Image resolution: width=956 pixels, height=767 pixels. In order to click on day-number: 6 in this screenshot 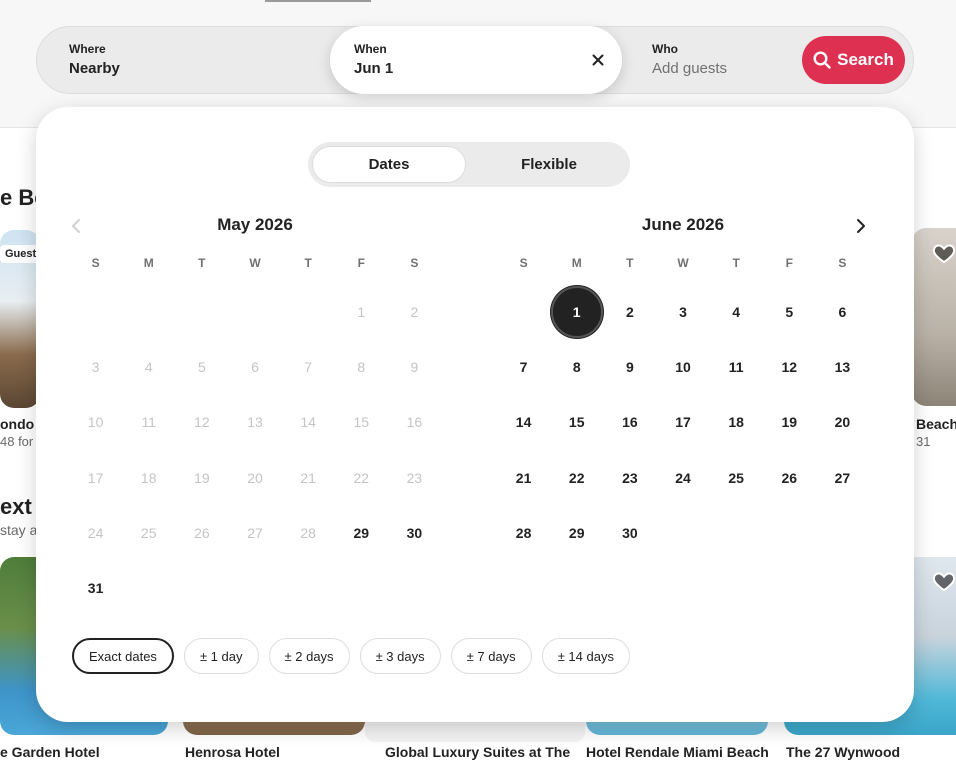, I will do `click(842, 311)`.